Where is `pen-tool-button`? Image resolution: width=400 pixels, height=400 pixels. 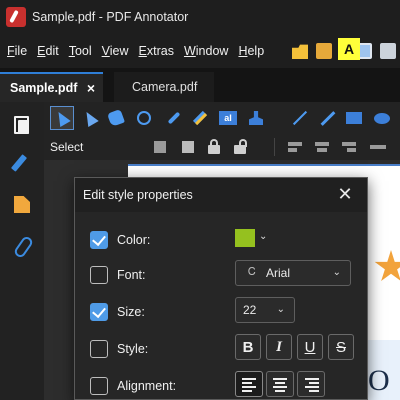
pen-tool-button is located at coordinates (174, 118).